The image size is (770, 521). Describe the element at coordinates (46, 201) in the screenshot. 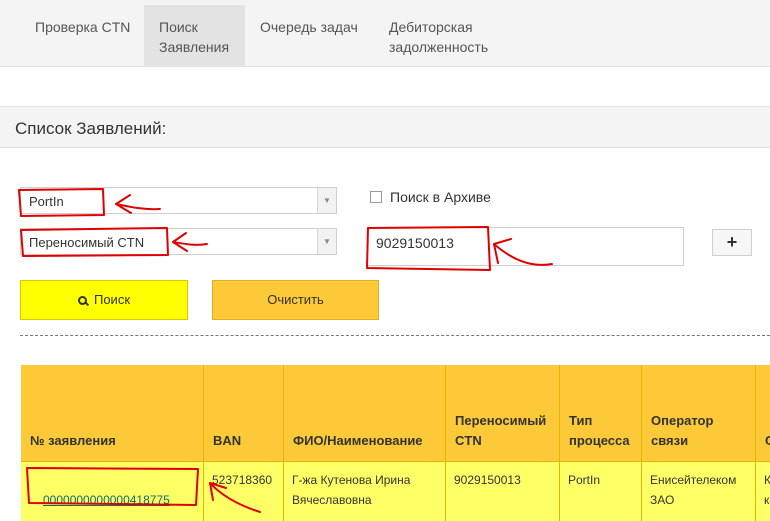

I see `process-type-value: PortIn` at that location.